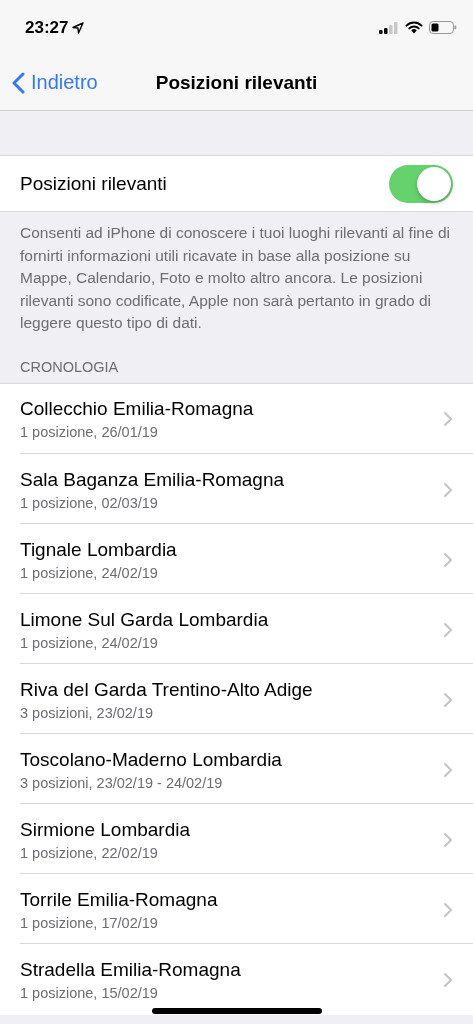 This screenshot has height=1024, width=473. I want to click on back-button: Indietro, so click(55, 82).